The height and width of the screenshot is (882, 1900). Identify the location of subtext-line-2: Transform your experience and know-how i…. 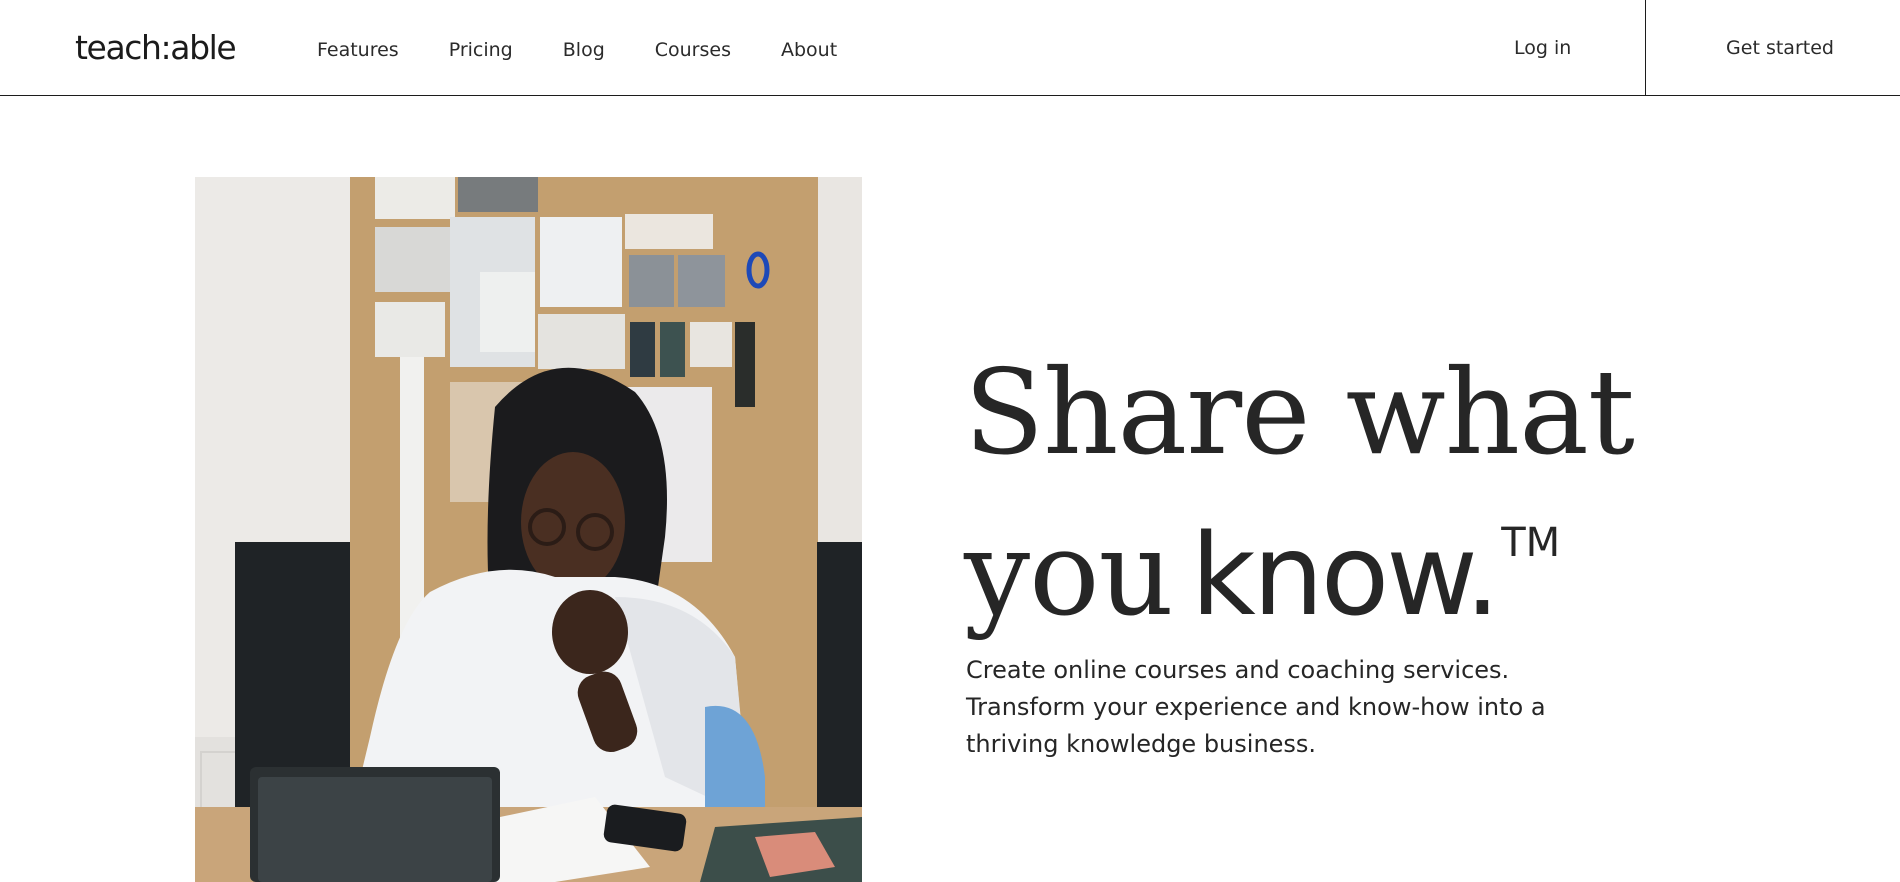
(1256, 707).